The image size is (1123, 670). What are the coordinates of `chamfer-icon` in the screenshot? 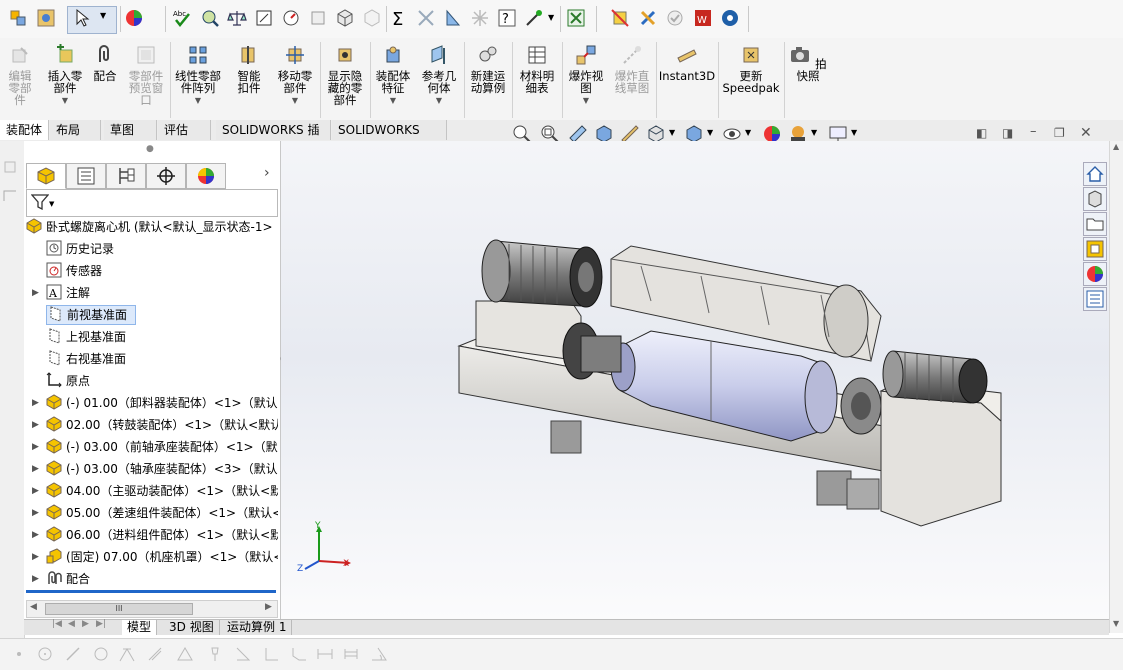 It's located at (299, 654).